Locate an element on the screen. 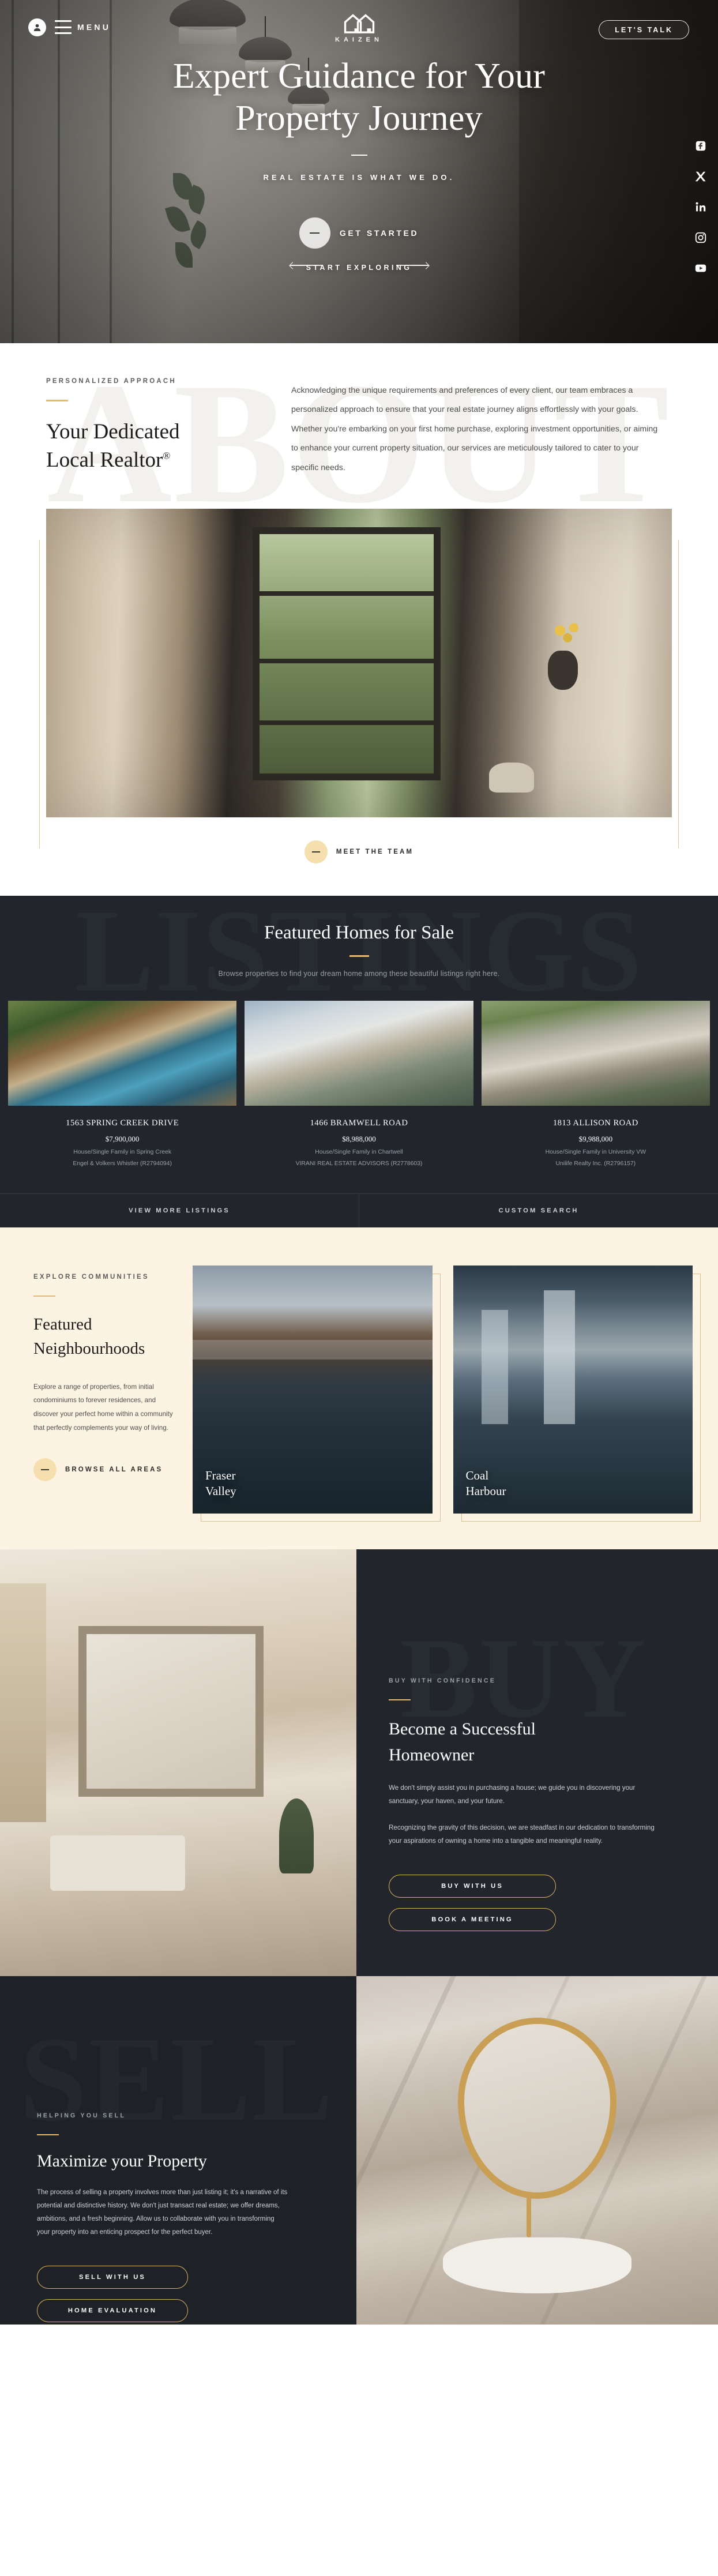  lets-talk-button: LET'S TALK is located at coordinates (644, 30).